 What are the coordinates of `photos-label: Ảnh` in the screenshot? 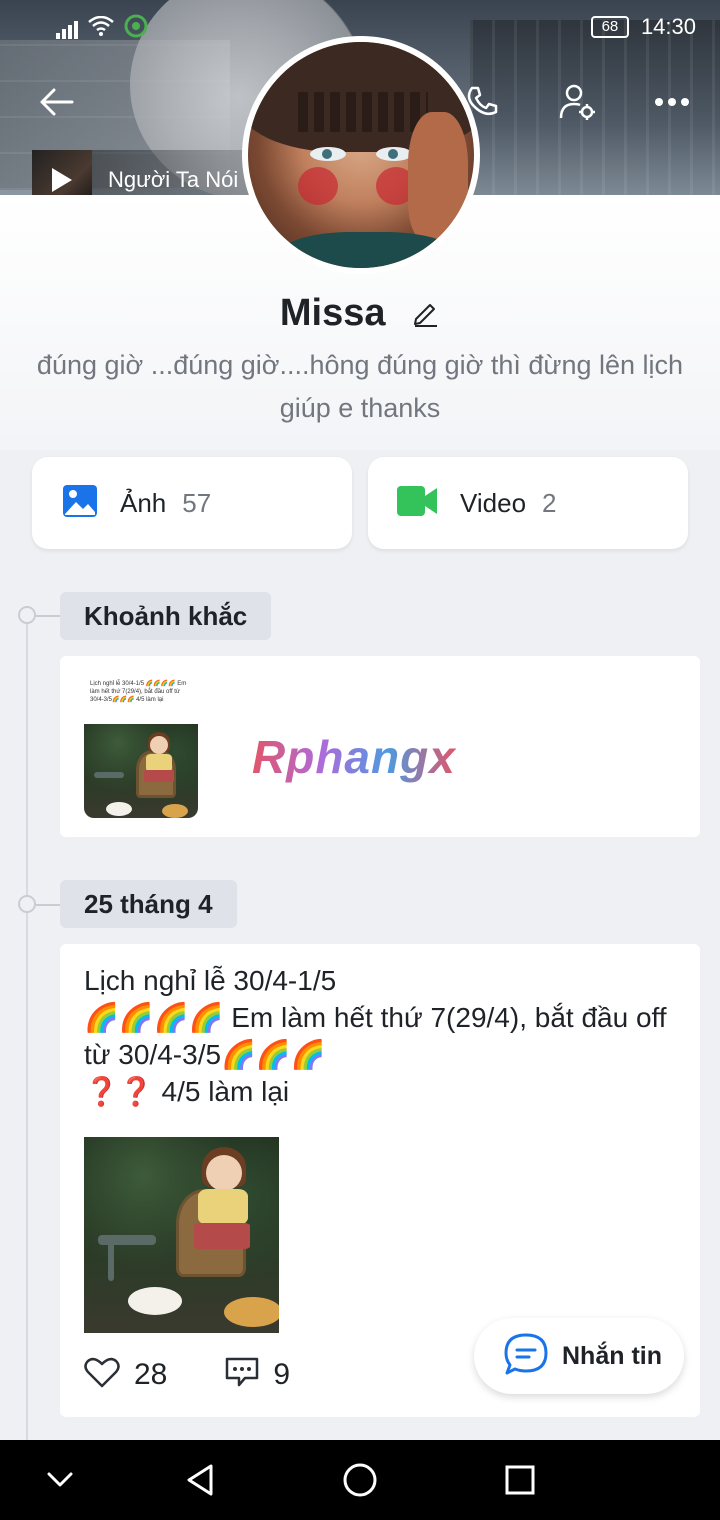 It's located at (143, 502).